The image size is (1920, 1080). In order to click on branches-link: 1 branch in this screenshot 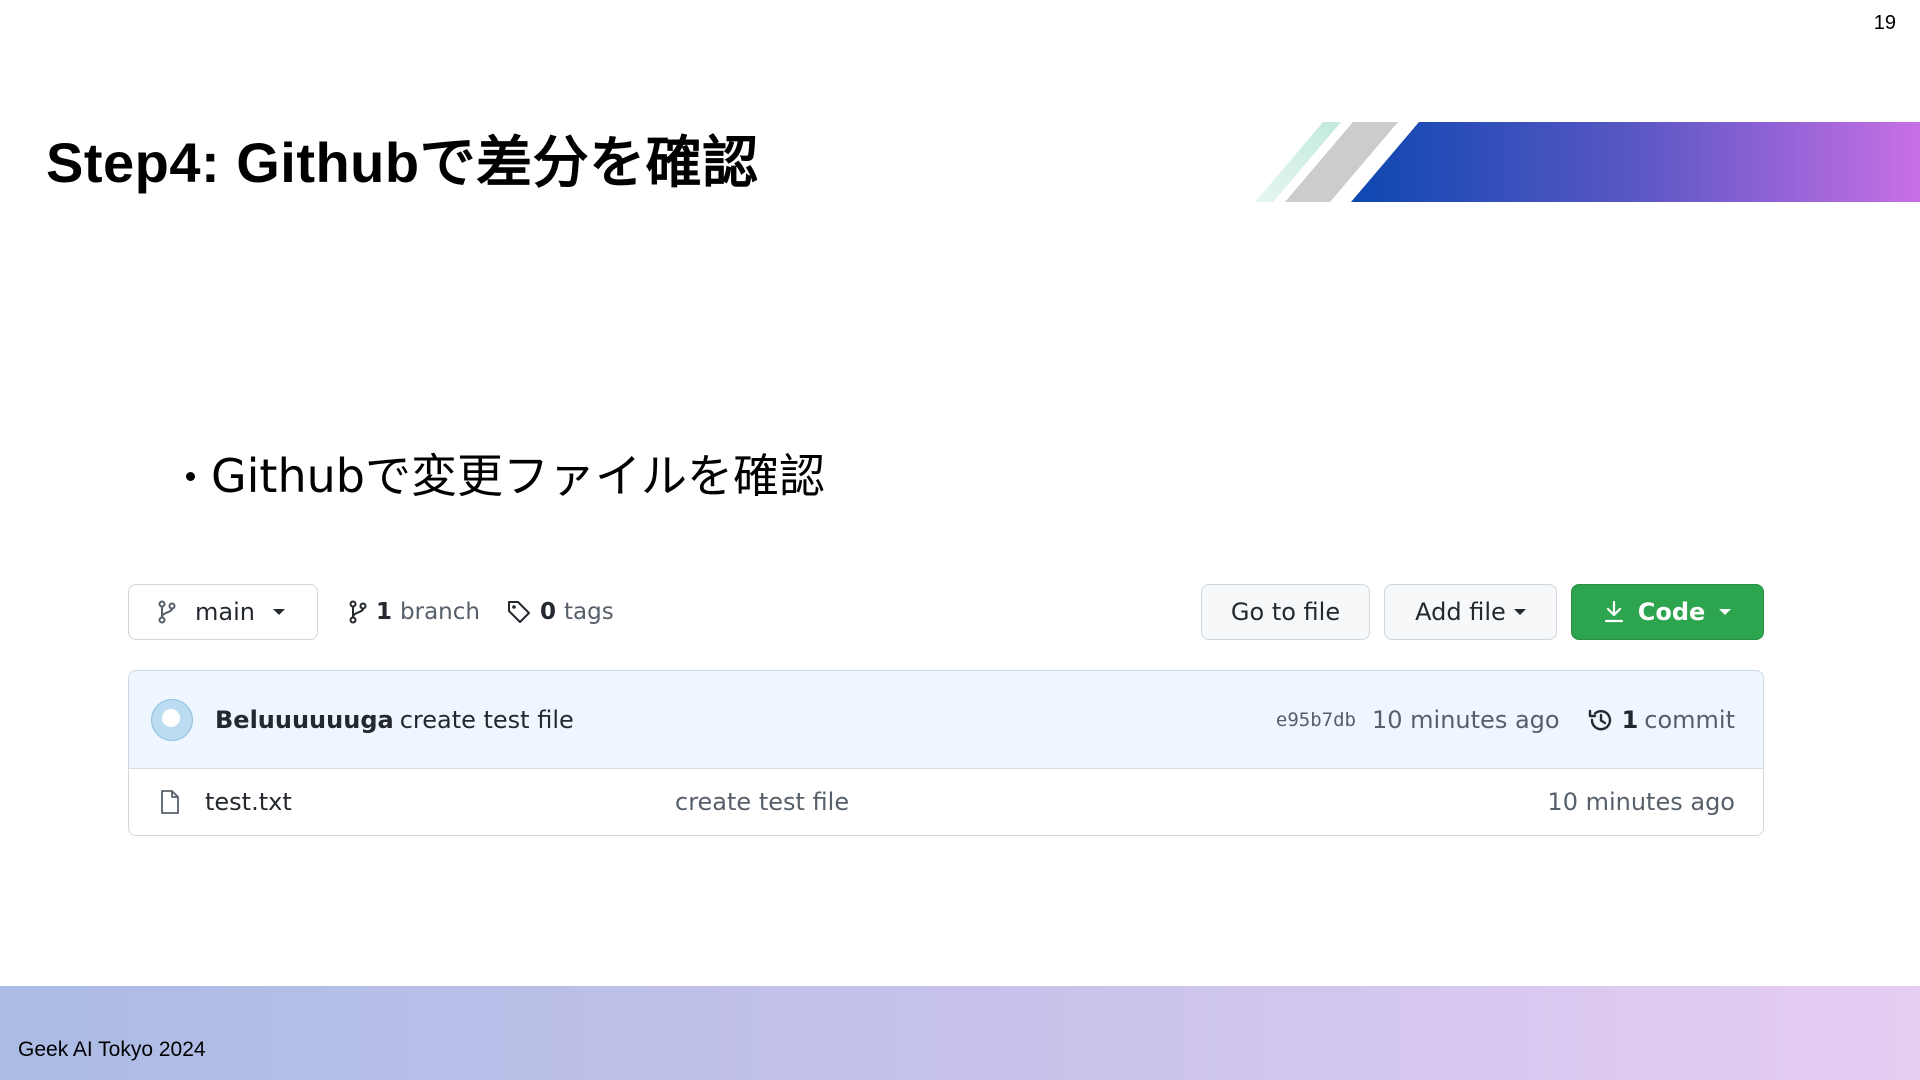, I will do `click(414, 612)`.